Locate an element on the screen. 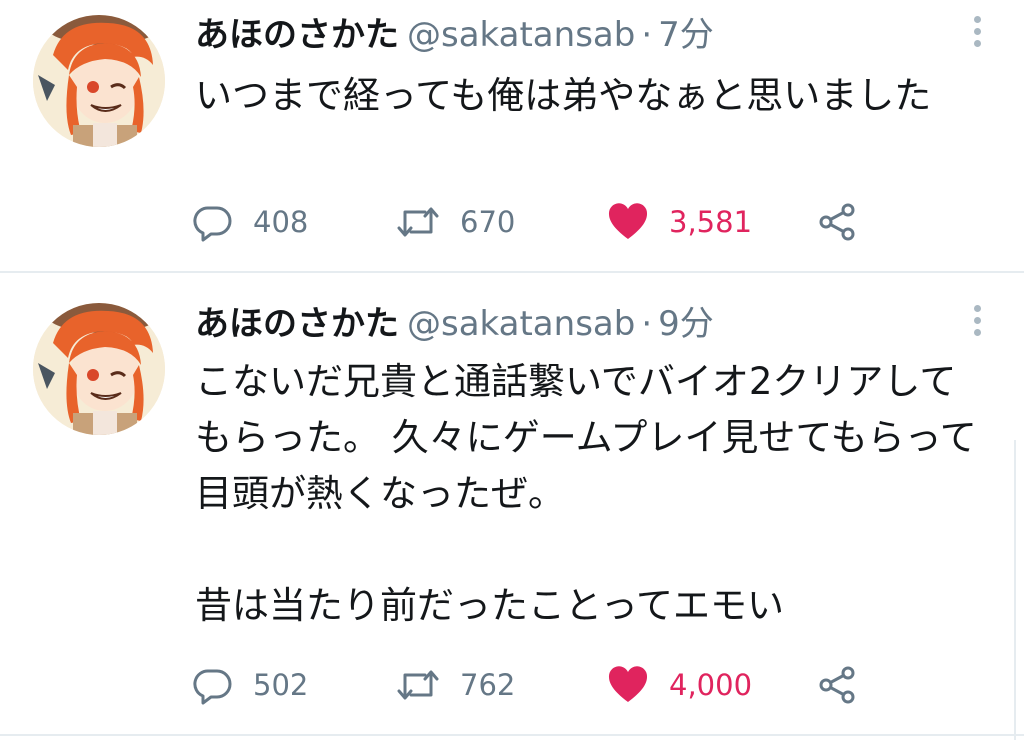 The width and height of the screenshot is (1024, 740). like-button: 3,581 is located at coordinates (679, 222).